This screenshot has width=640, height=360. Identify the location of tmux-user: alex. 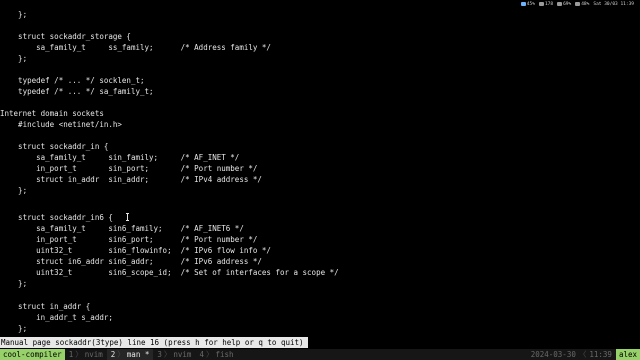
(627, 354).